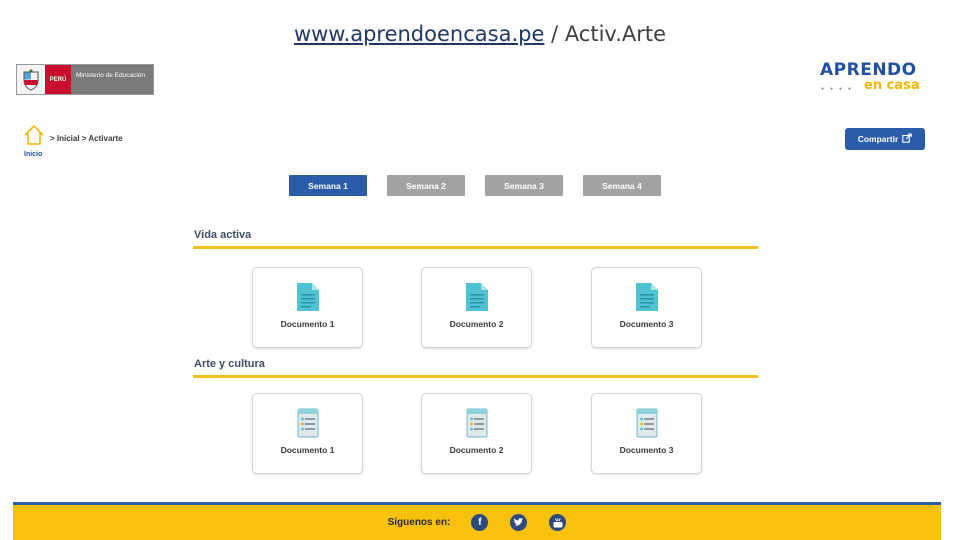 Image resolution: width=960 pixels, height=540 pixels. I want to click on title-section: Activ.Arte, so click(615, 34).